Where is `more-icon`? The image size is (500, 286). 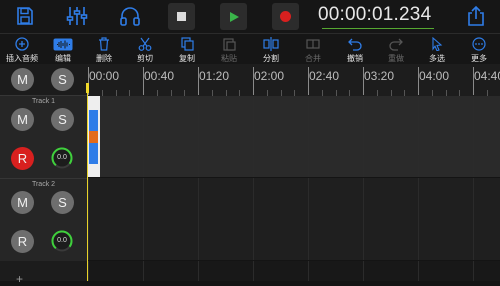
more-icon is located at coordinates (479, 43).